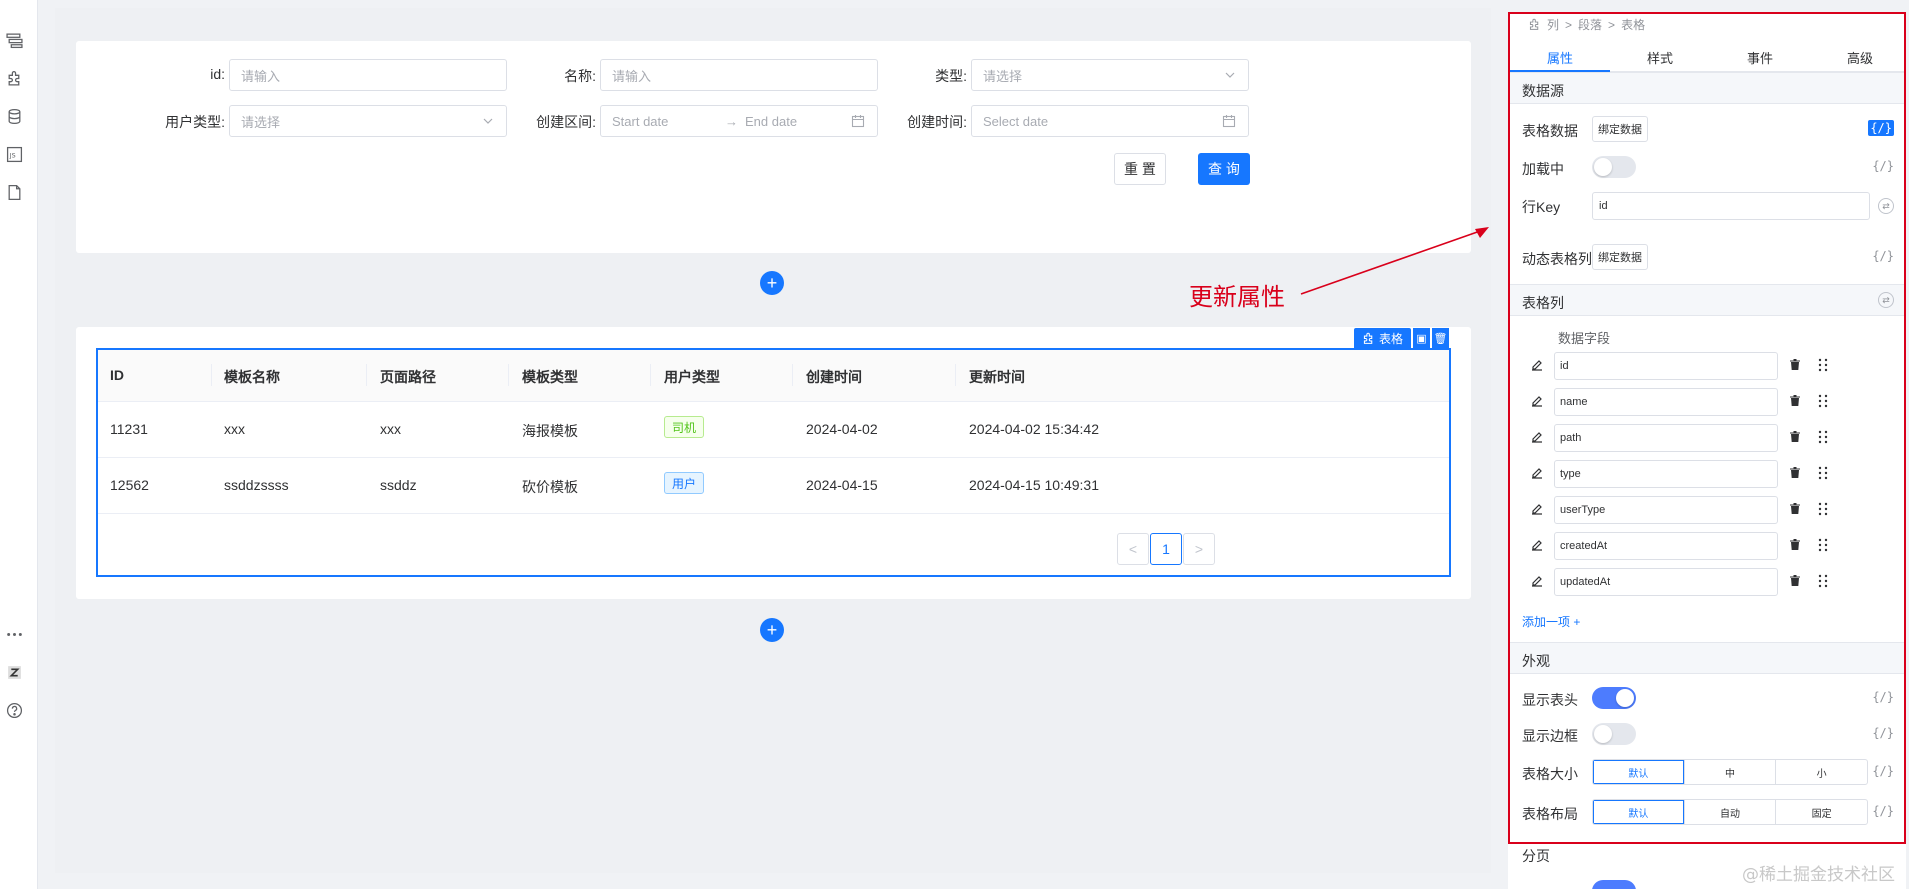 This screenshot has width=1909, height=889. I want to click on reset-button: 重 置, so click(1140, 169).